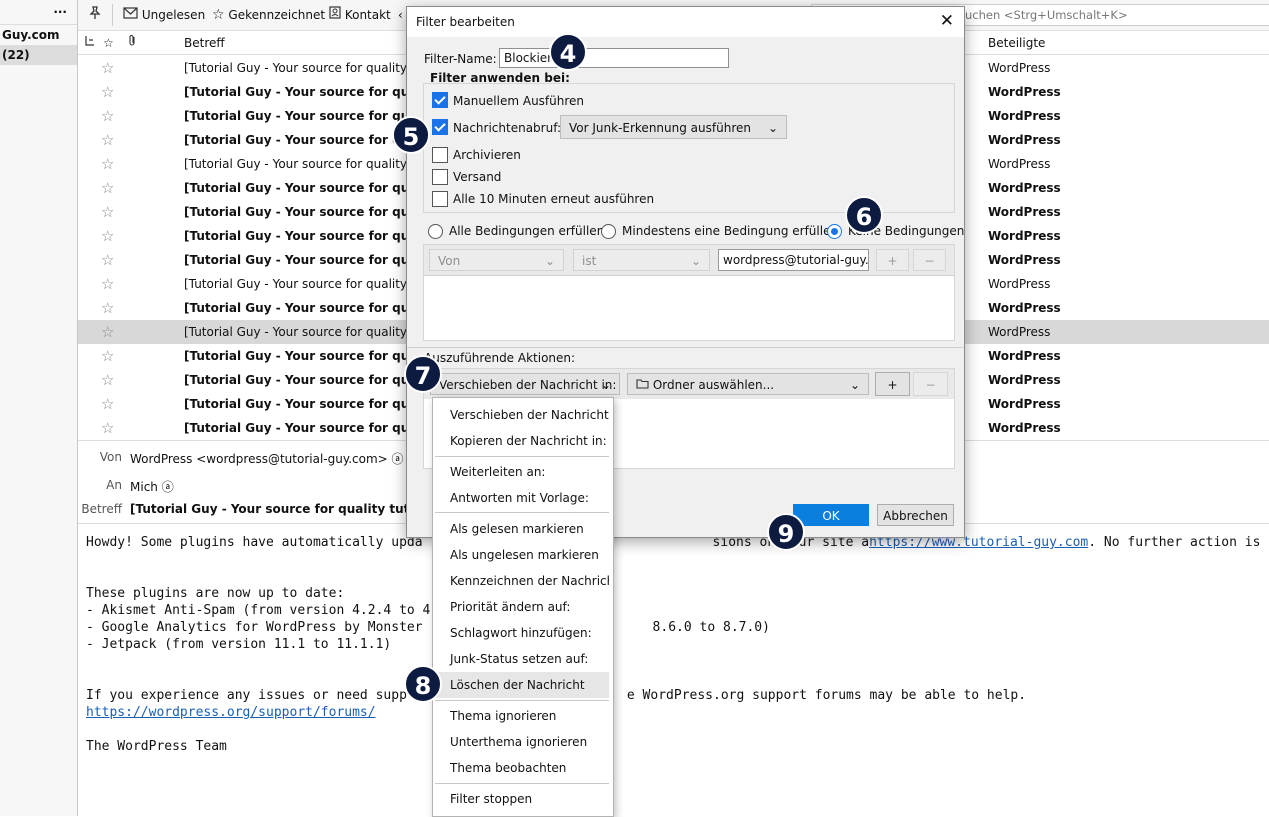  I want to click on cancel-button: Abbrechen, so click(915, 515).